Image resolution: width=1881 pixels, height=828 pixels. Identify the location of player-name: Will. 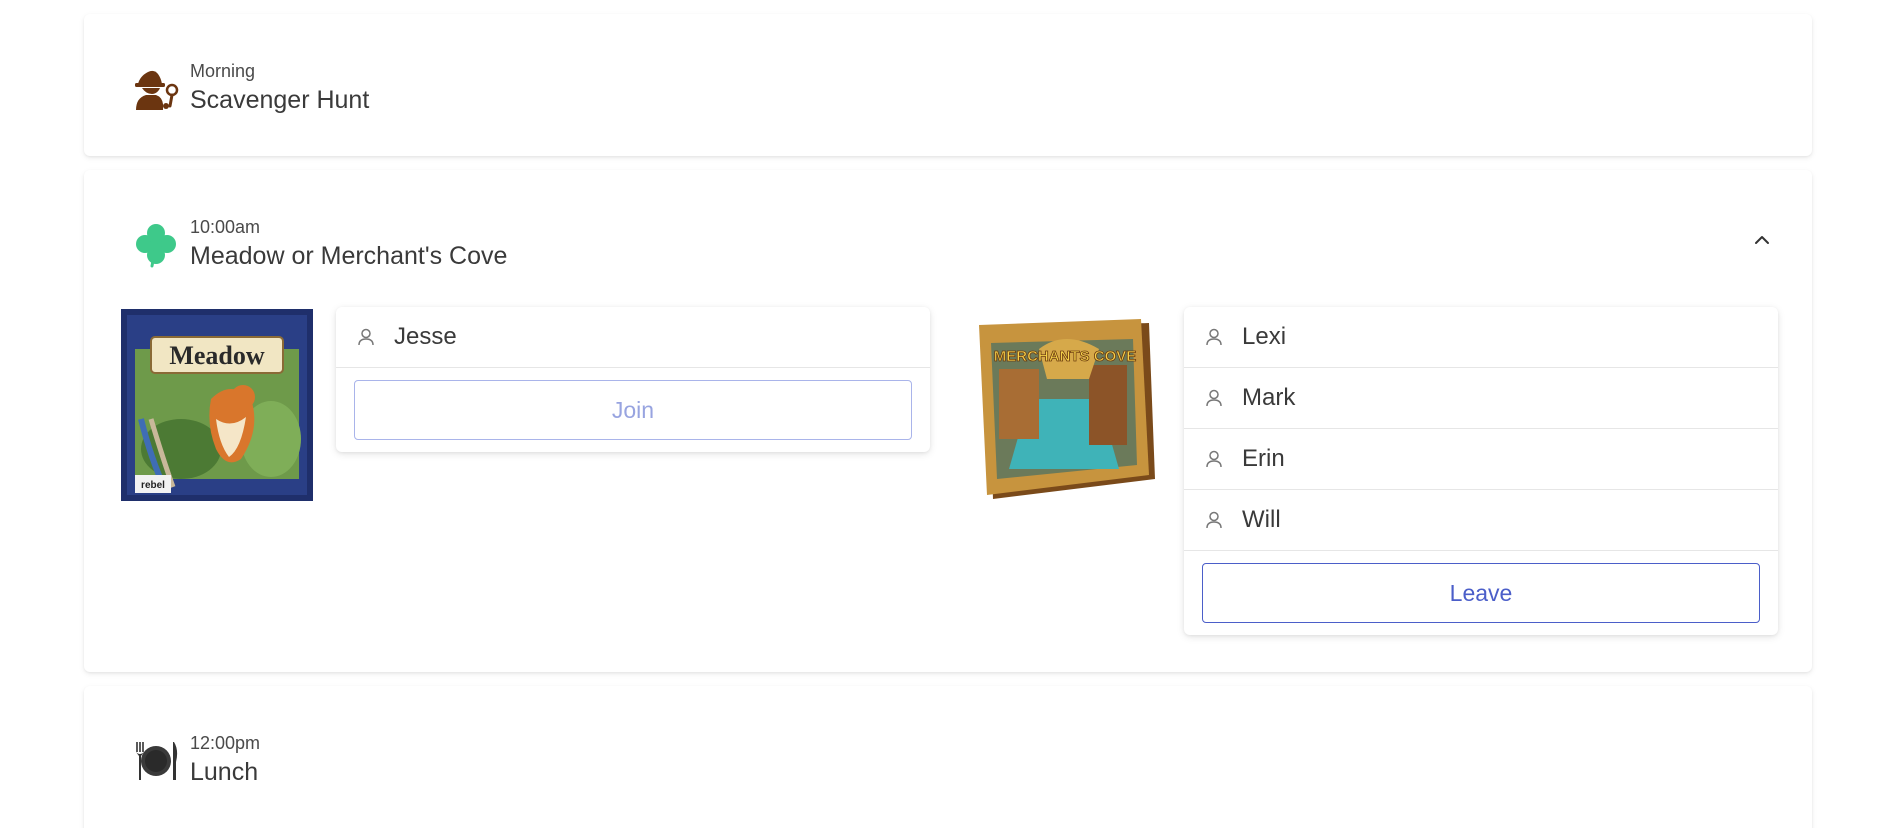
(1261, 519).